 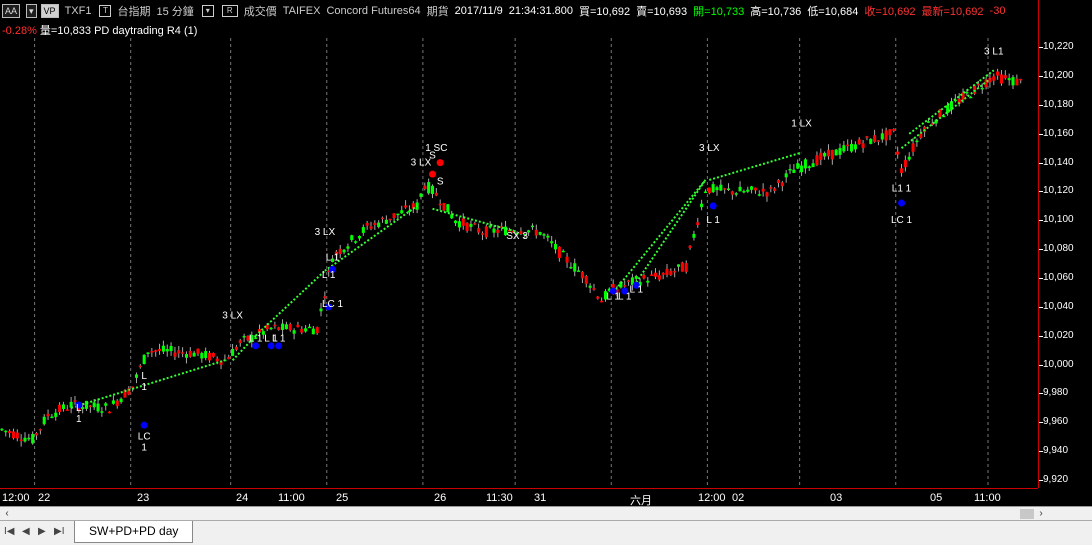 I want to click on price-tick-label: 10,060, so click(x=1058, y=278).